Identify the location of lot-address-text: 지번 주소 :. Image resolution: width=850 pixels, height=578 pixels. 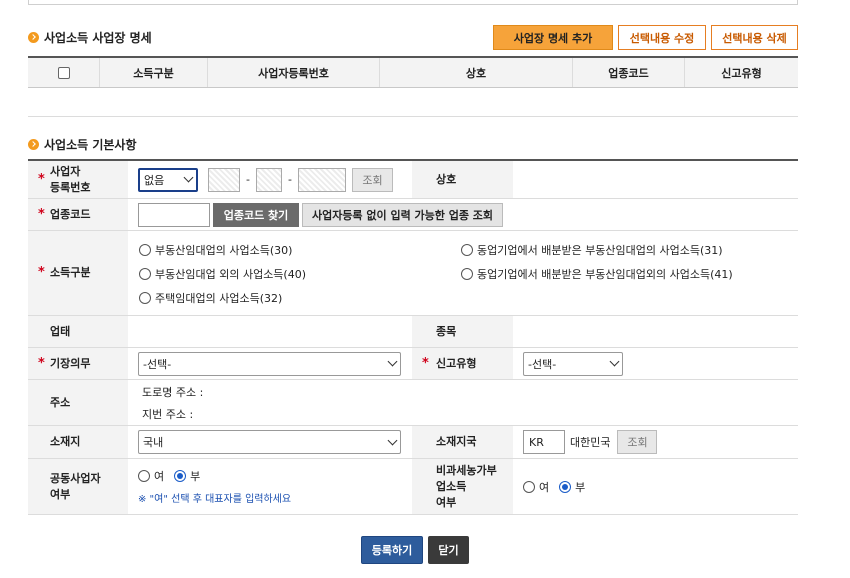
(168, 414).